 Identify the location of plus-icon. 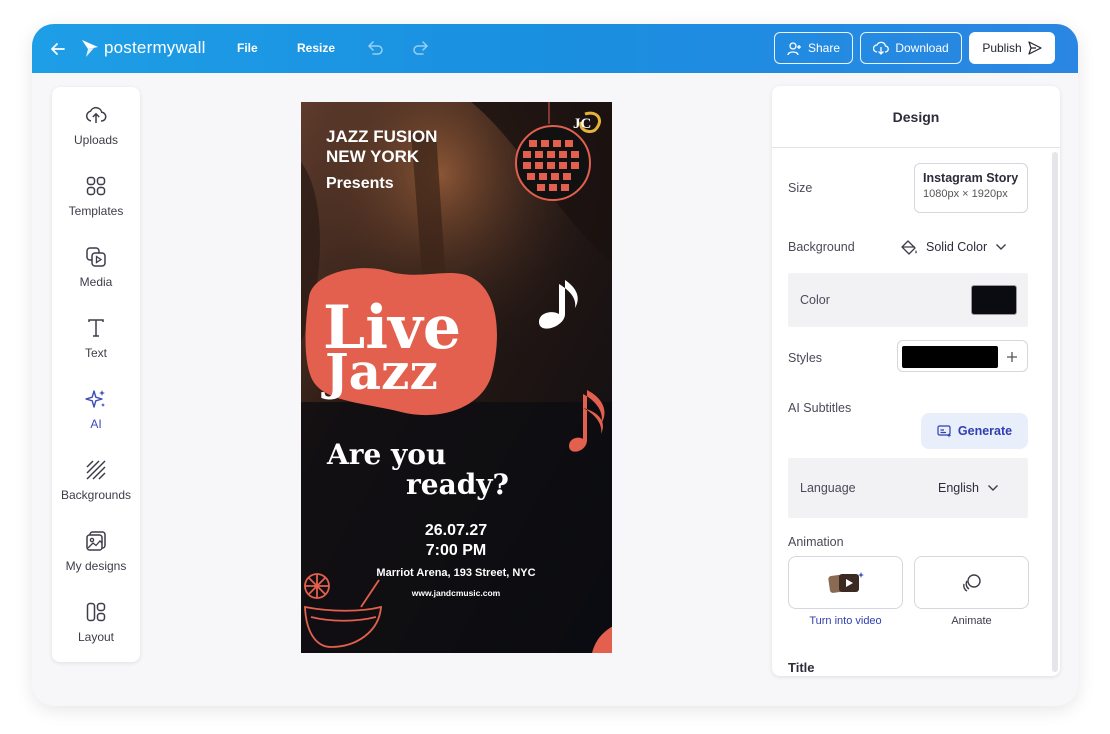
(1012, 357).